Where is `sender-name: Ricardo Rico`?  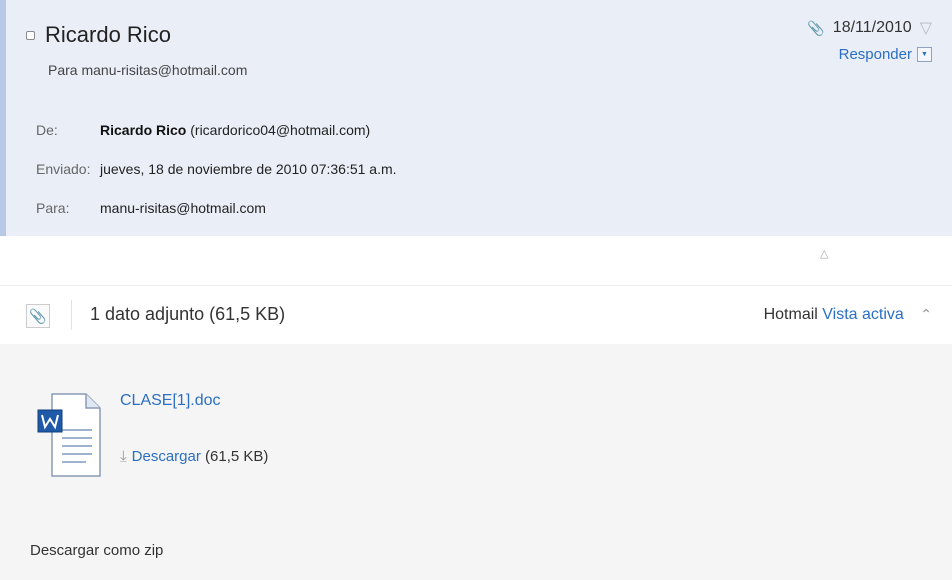
sender-name: Ricardo Rico is located at coordinates (108, 35).